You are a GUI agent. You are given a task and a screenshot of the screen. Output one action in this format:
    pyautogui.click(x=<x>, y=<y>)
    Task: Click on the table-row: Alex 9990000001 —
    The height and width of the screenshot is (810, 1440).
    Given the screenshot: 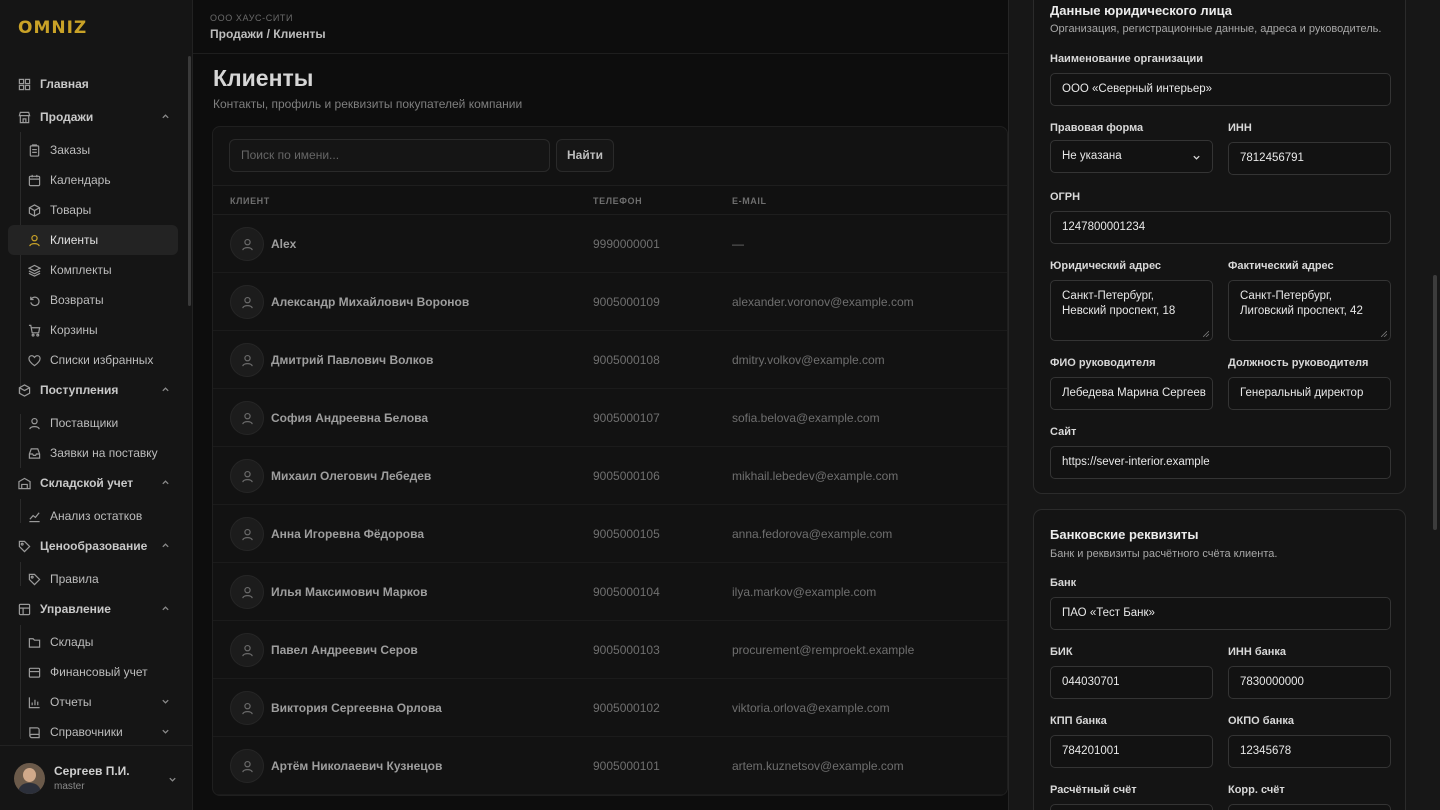 What is the action you would take?
    pyautogui.click(x=610, y=244)
    